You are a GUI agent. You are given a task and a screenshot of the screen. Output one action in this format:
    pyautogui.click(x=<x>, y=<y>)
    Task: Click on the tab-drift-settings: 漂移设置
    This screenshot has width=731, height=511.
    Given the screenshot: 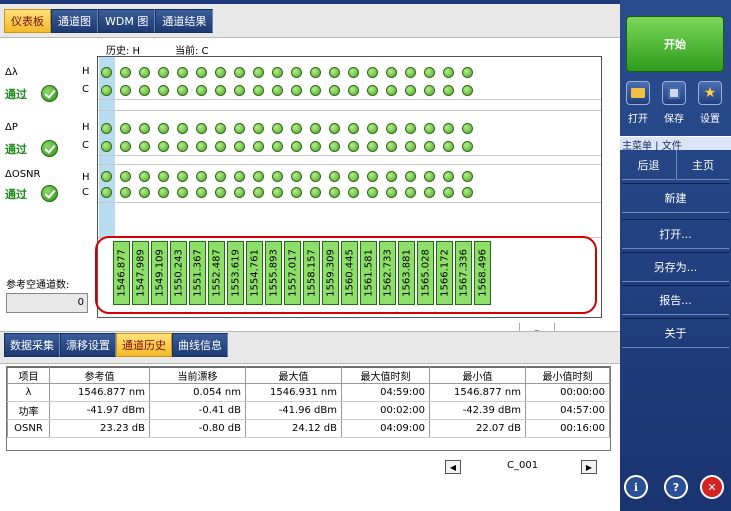 What is the action you would take?
    pyautogui.click(x=88, y=345)
    